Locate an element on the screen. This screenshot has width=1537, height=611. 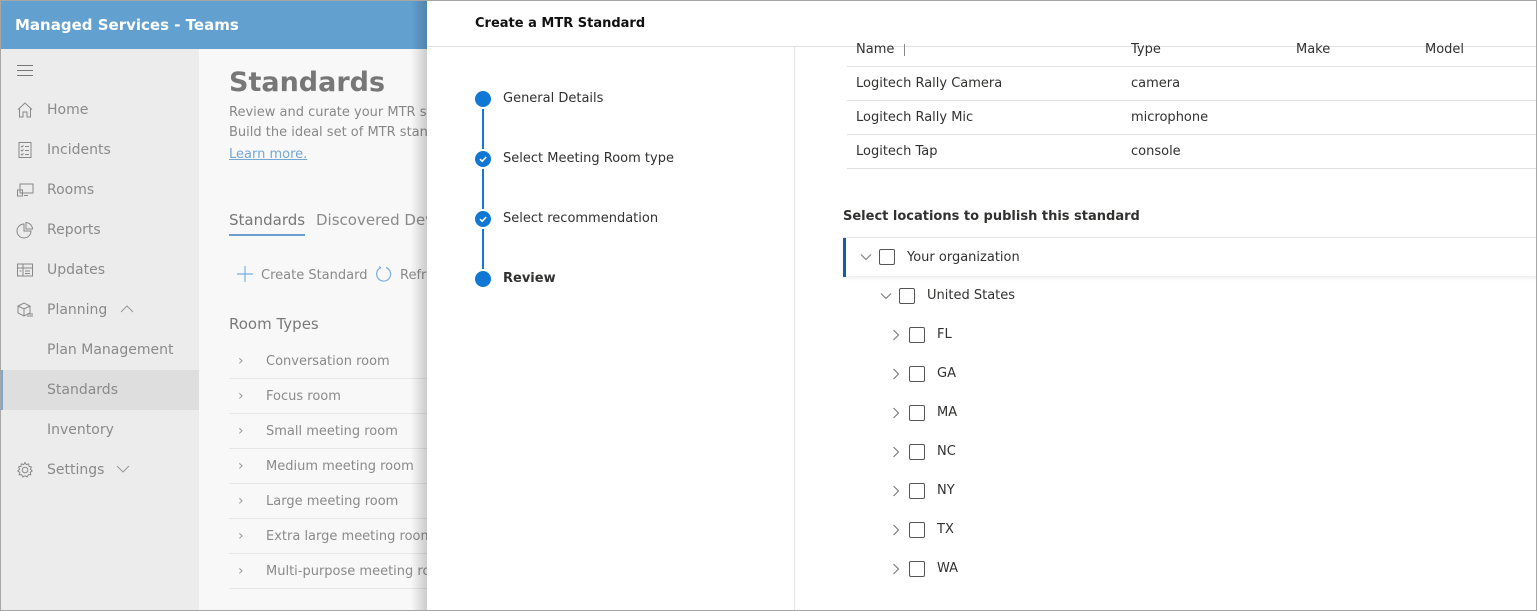
tree-node-state: GA is located at coordinates (1189, 373).